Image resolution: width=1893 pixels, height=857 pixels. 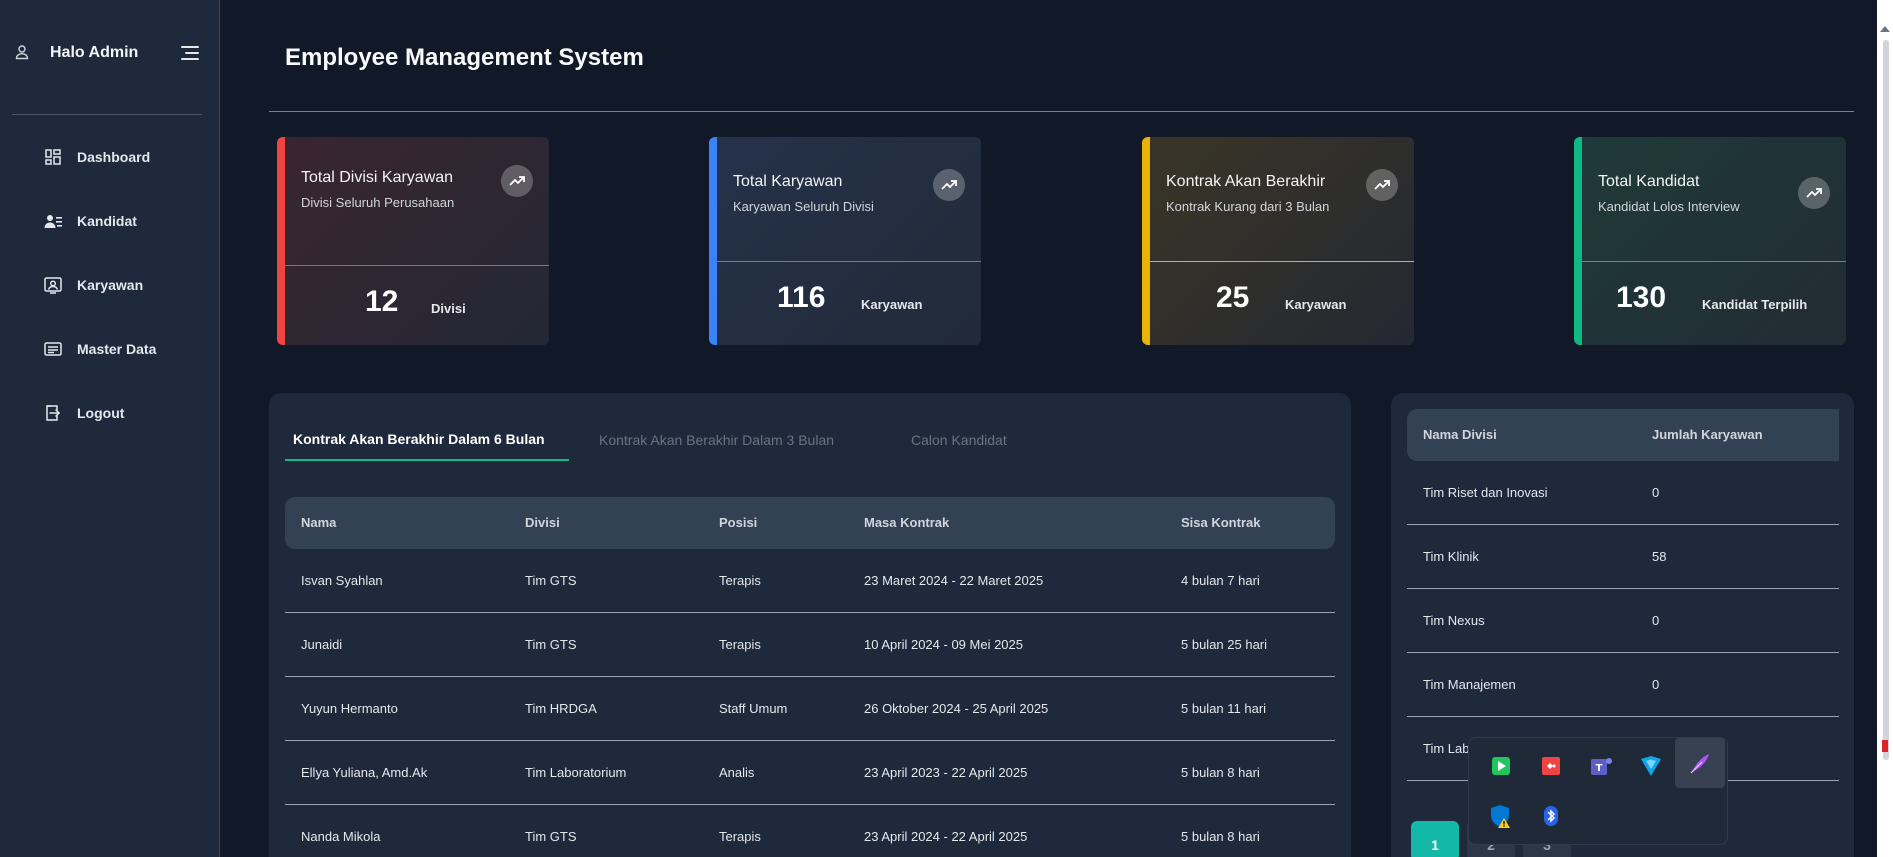 I want to click on cell-nama-divisi: Tim Nexus, so click(x=1454, y=620).